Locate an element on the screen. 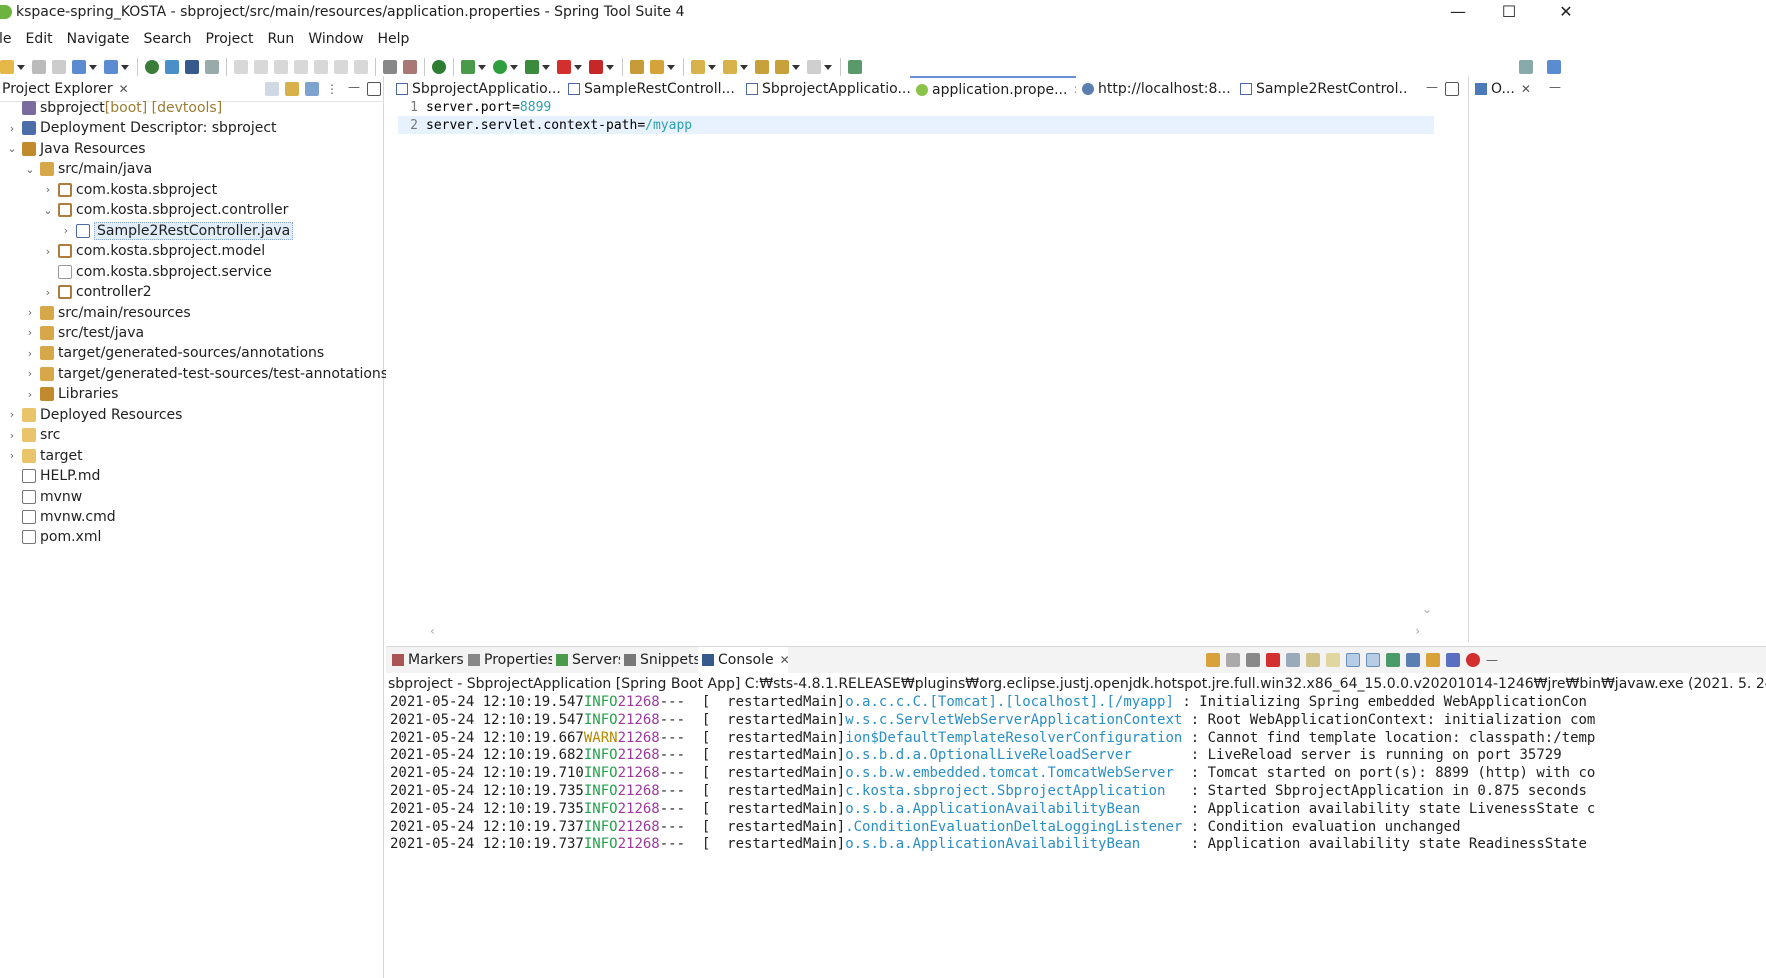  tree-item: mvnw is located at coordinates (44, 497).